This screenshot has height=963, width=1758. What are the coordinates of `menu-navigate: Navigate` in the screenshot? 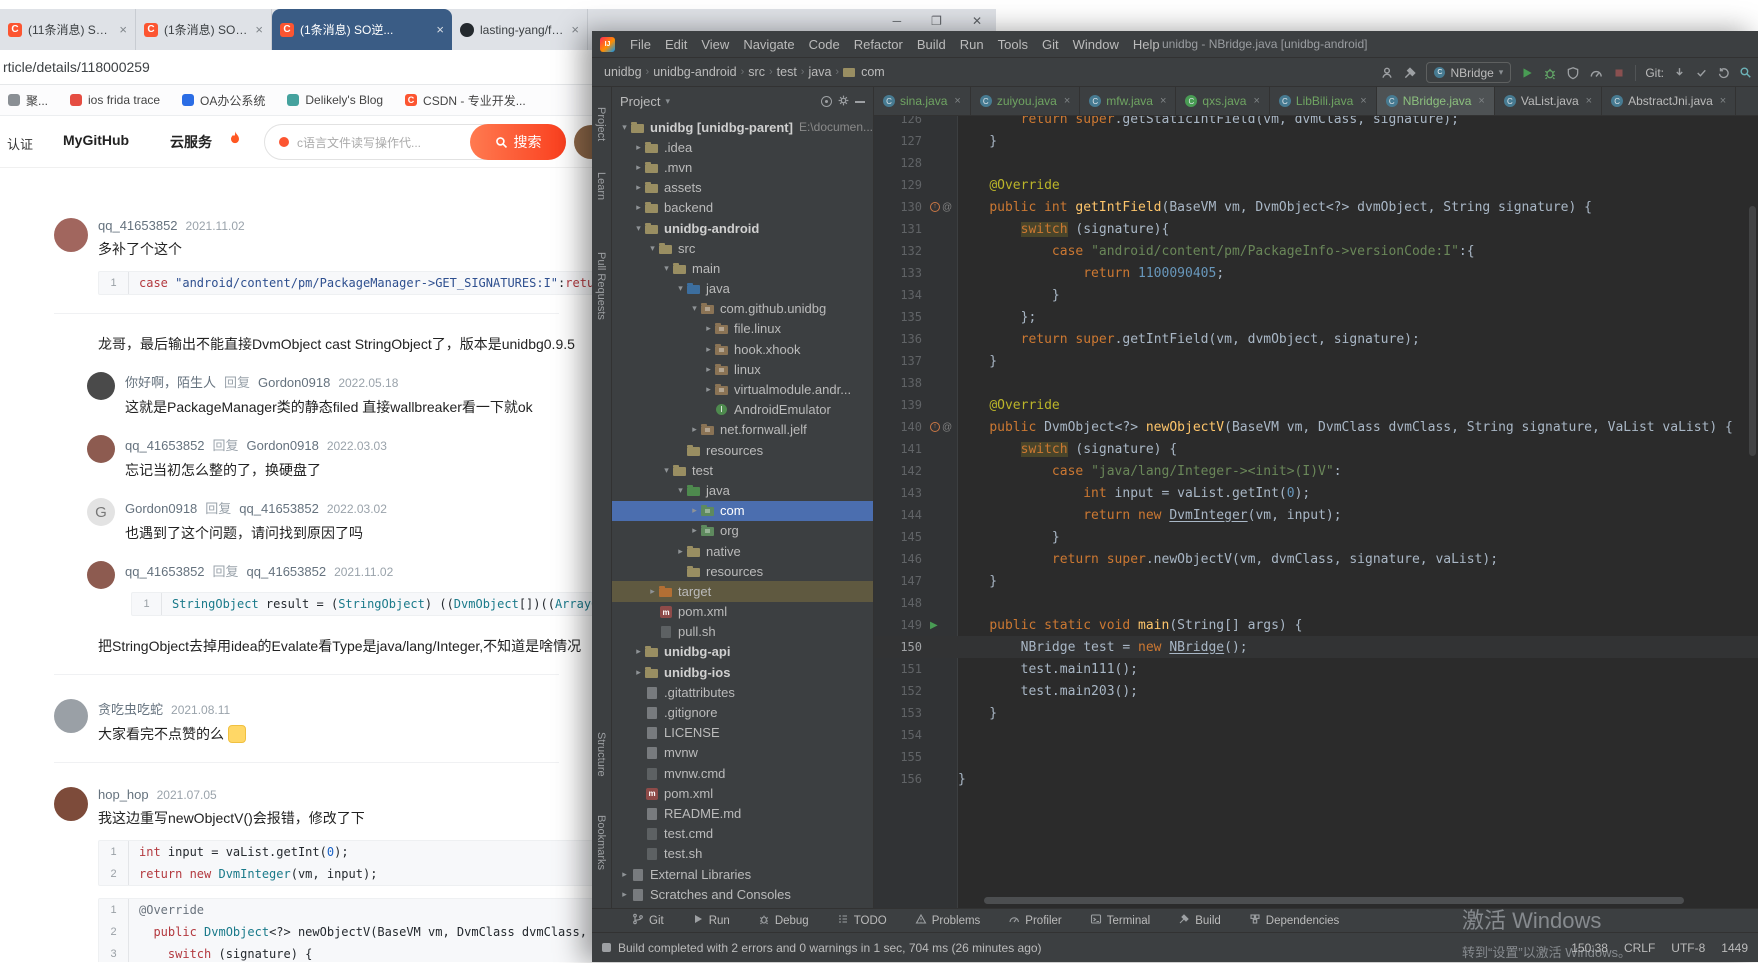 It's located at (768, 44).